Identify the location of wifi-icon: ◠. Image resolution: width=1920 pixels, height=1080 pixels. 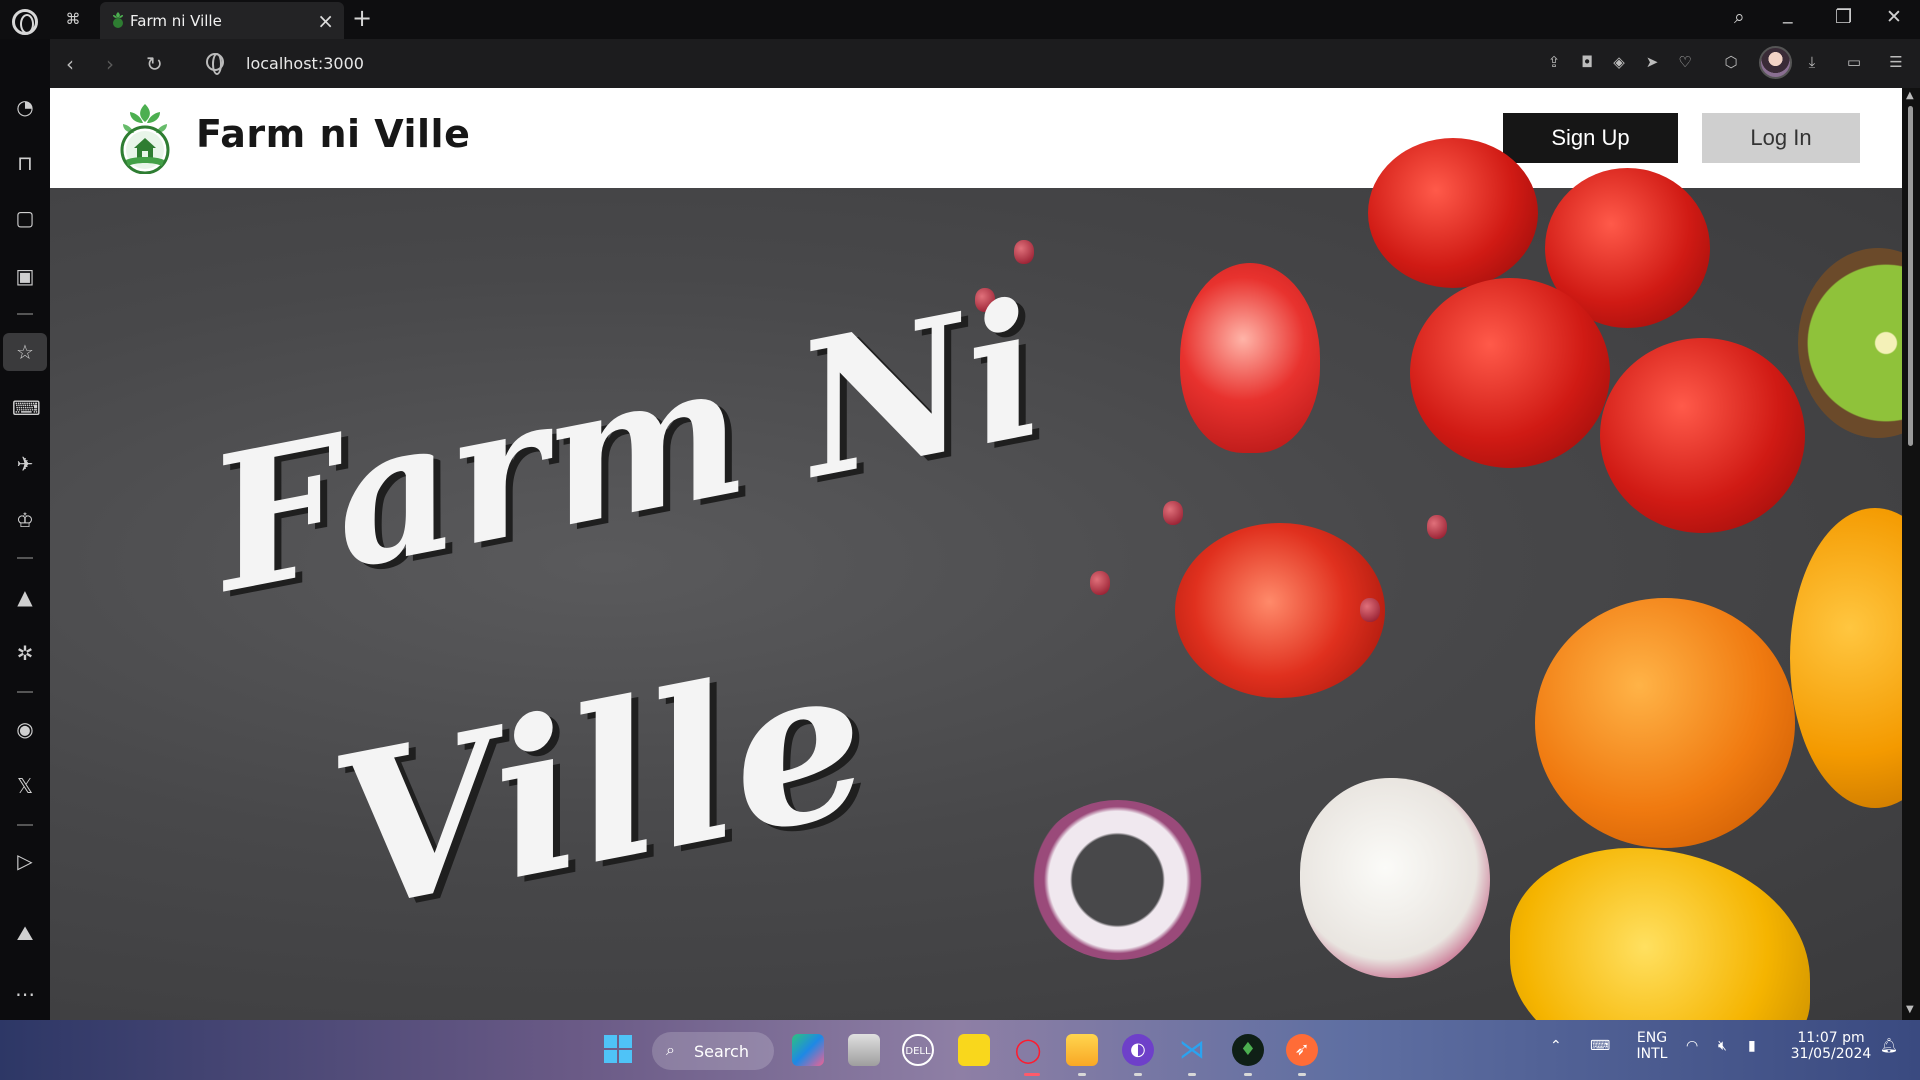
(1692, 1046).